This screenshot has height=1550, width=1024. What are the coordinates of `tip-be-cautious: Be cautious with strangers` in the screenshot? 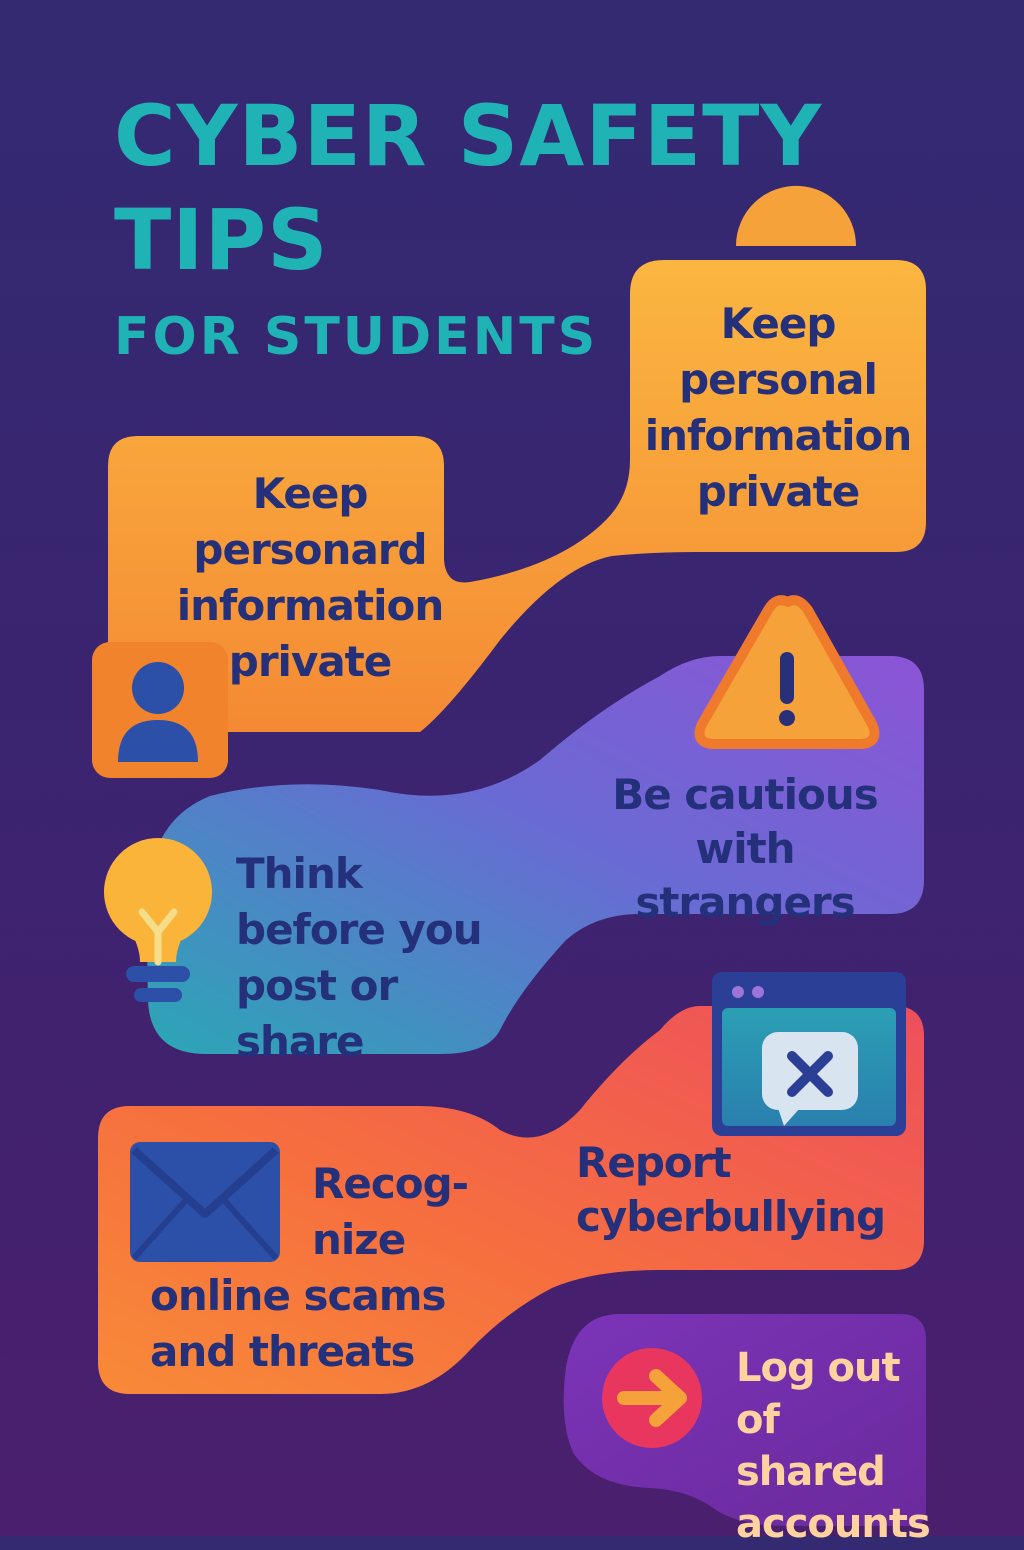 It's located at (745, 848).